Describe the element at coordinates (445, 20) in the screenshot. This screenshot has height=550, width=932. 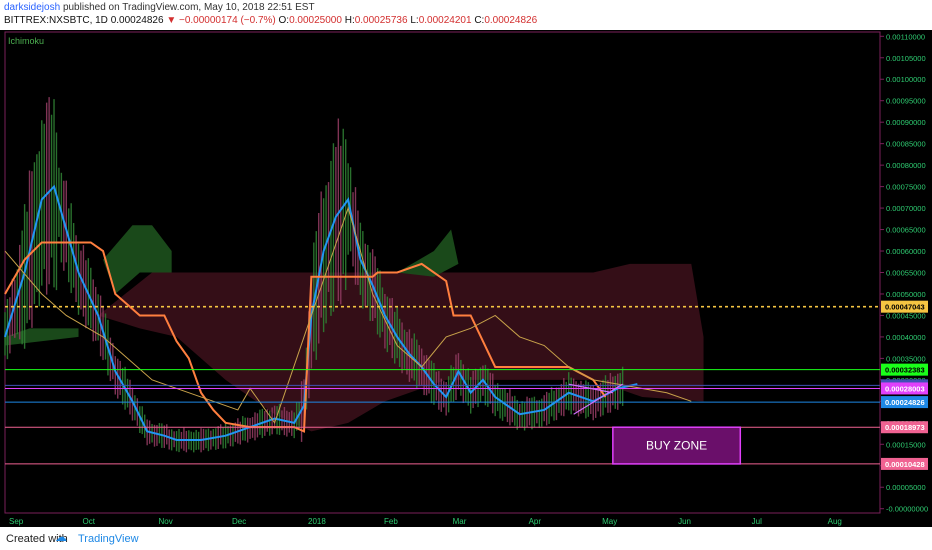
I see `low-value: 0.00024201` at that location.